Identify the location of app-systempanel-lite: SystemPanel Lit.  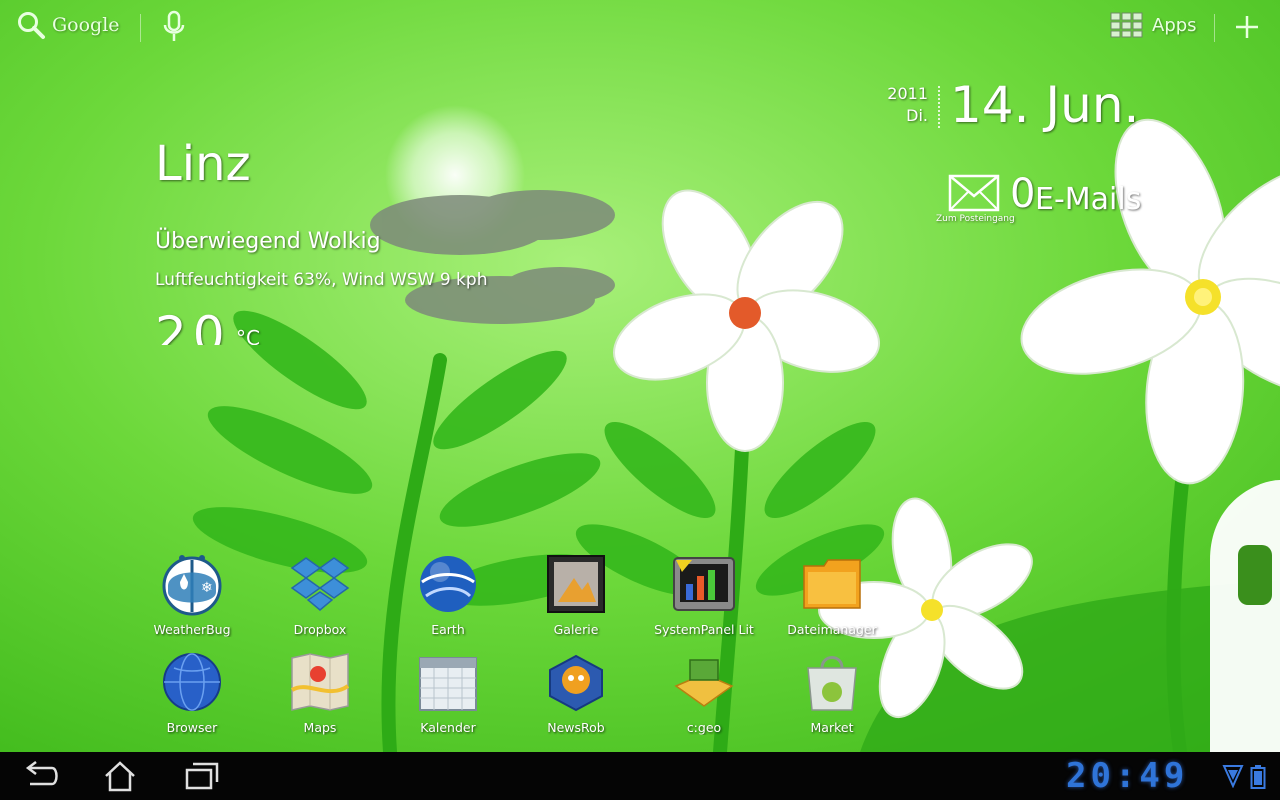
(704, 600).